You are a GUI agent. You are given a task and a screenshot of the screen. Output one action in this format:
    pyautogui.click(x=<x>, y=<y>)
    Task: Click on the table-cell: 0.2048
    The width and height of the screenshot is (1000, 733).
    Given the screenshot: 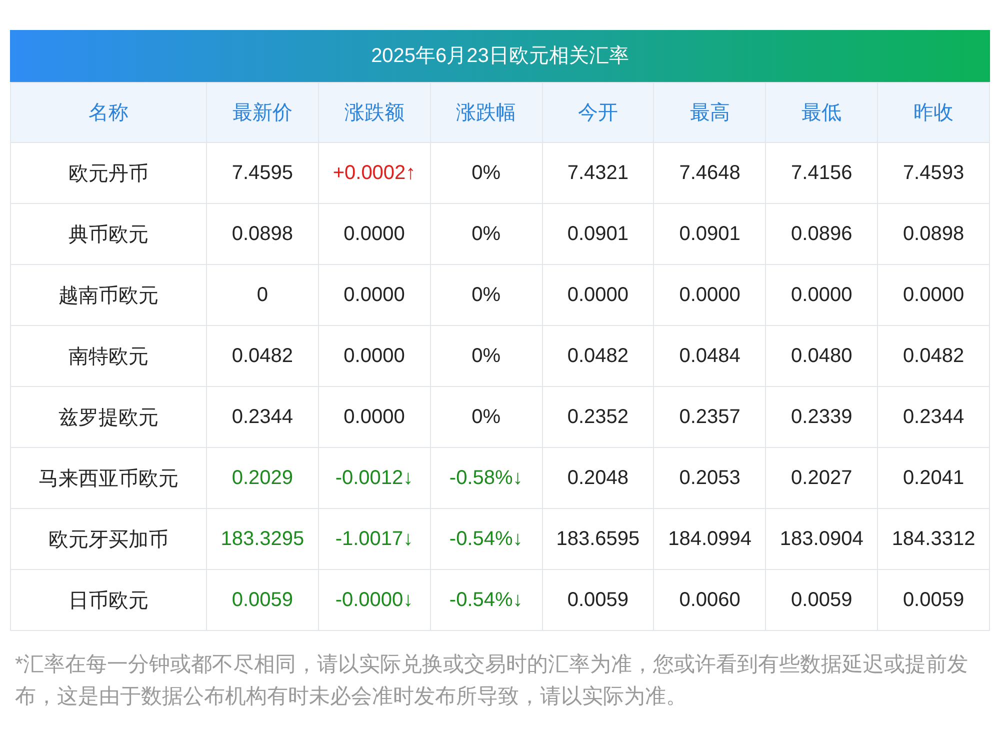 What is the action you would take?
    pyautogui.click(x=598, y=478)
    